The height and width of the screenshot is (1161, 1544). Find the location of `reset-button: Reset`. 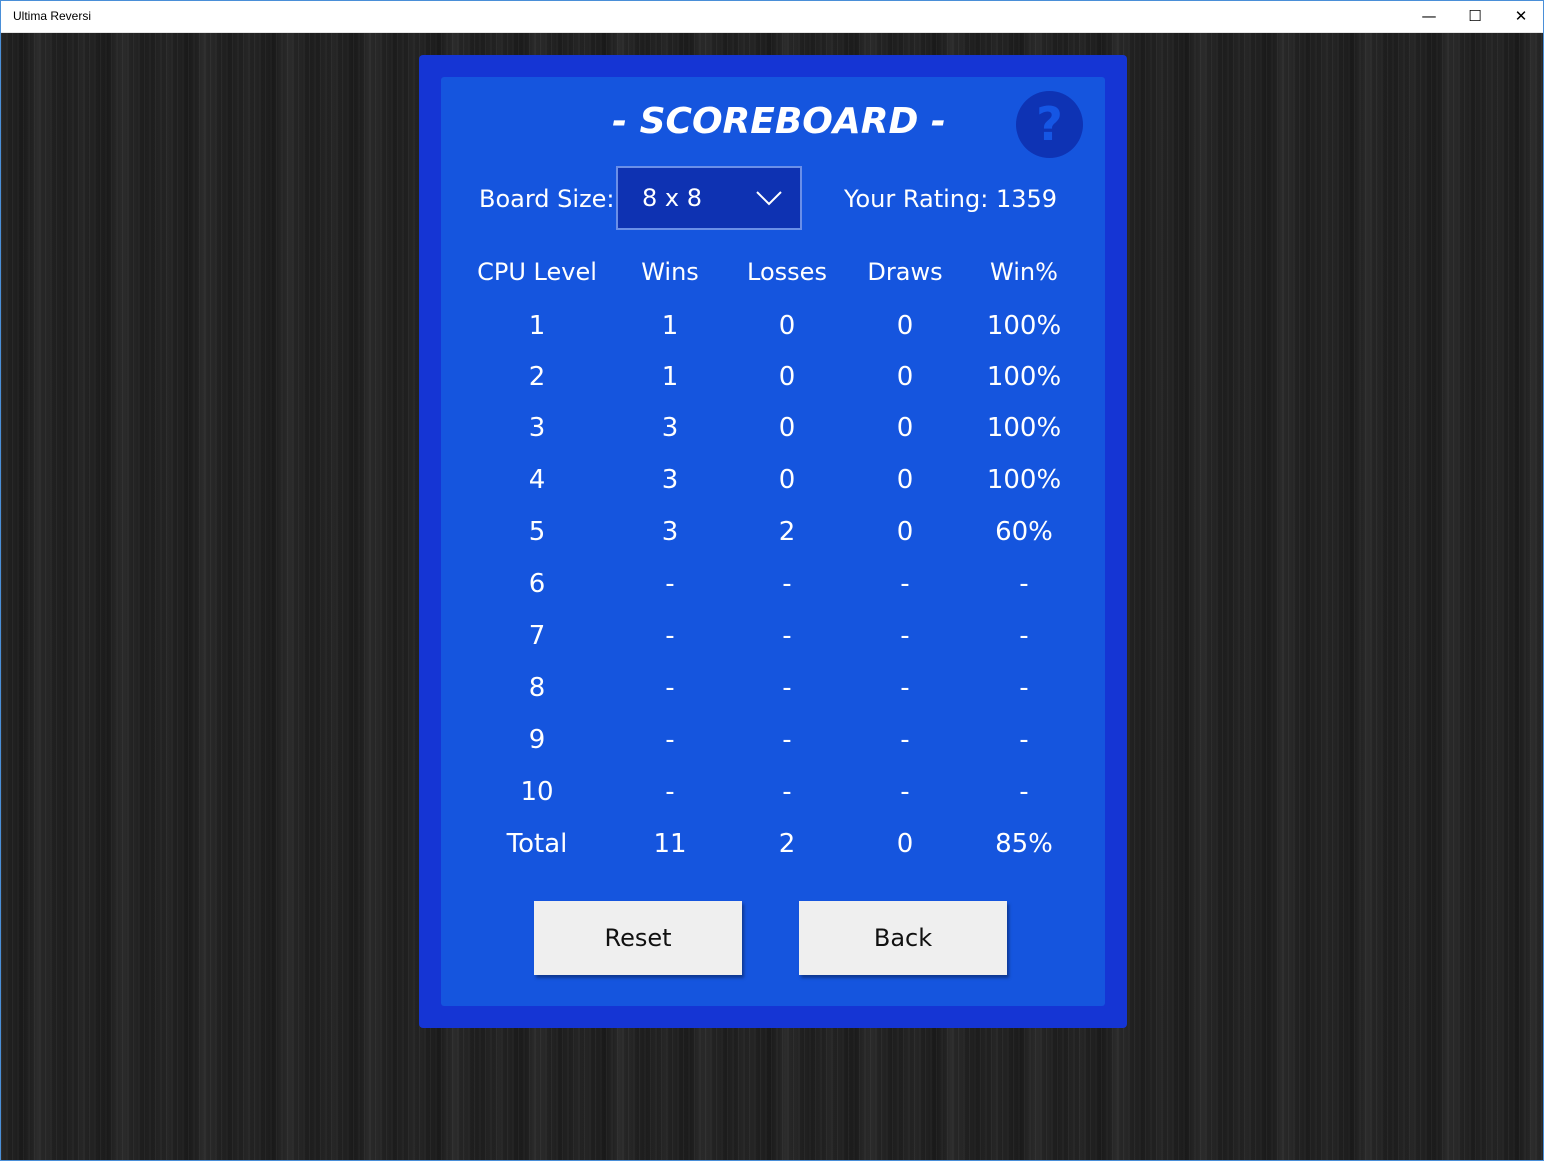

reset-button: Reset is located at coordinates (638, 938).